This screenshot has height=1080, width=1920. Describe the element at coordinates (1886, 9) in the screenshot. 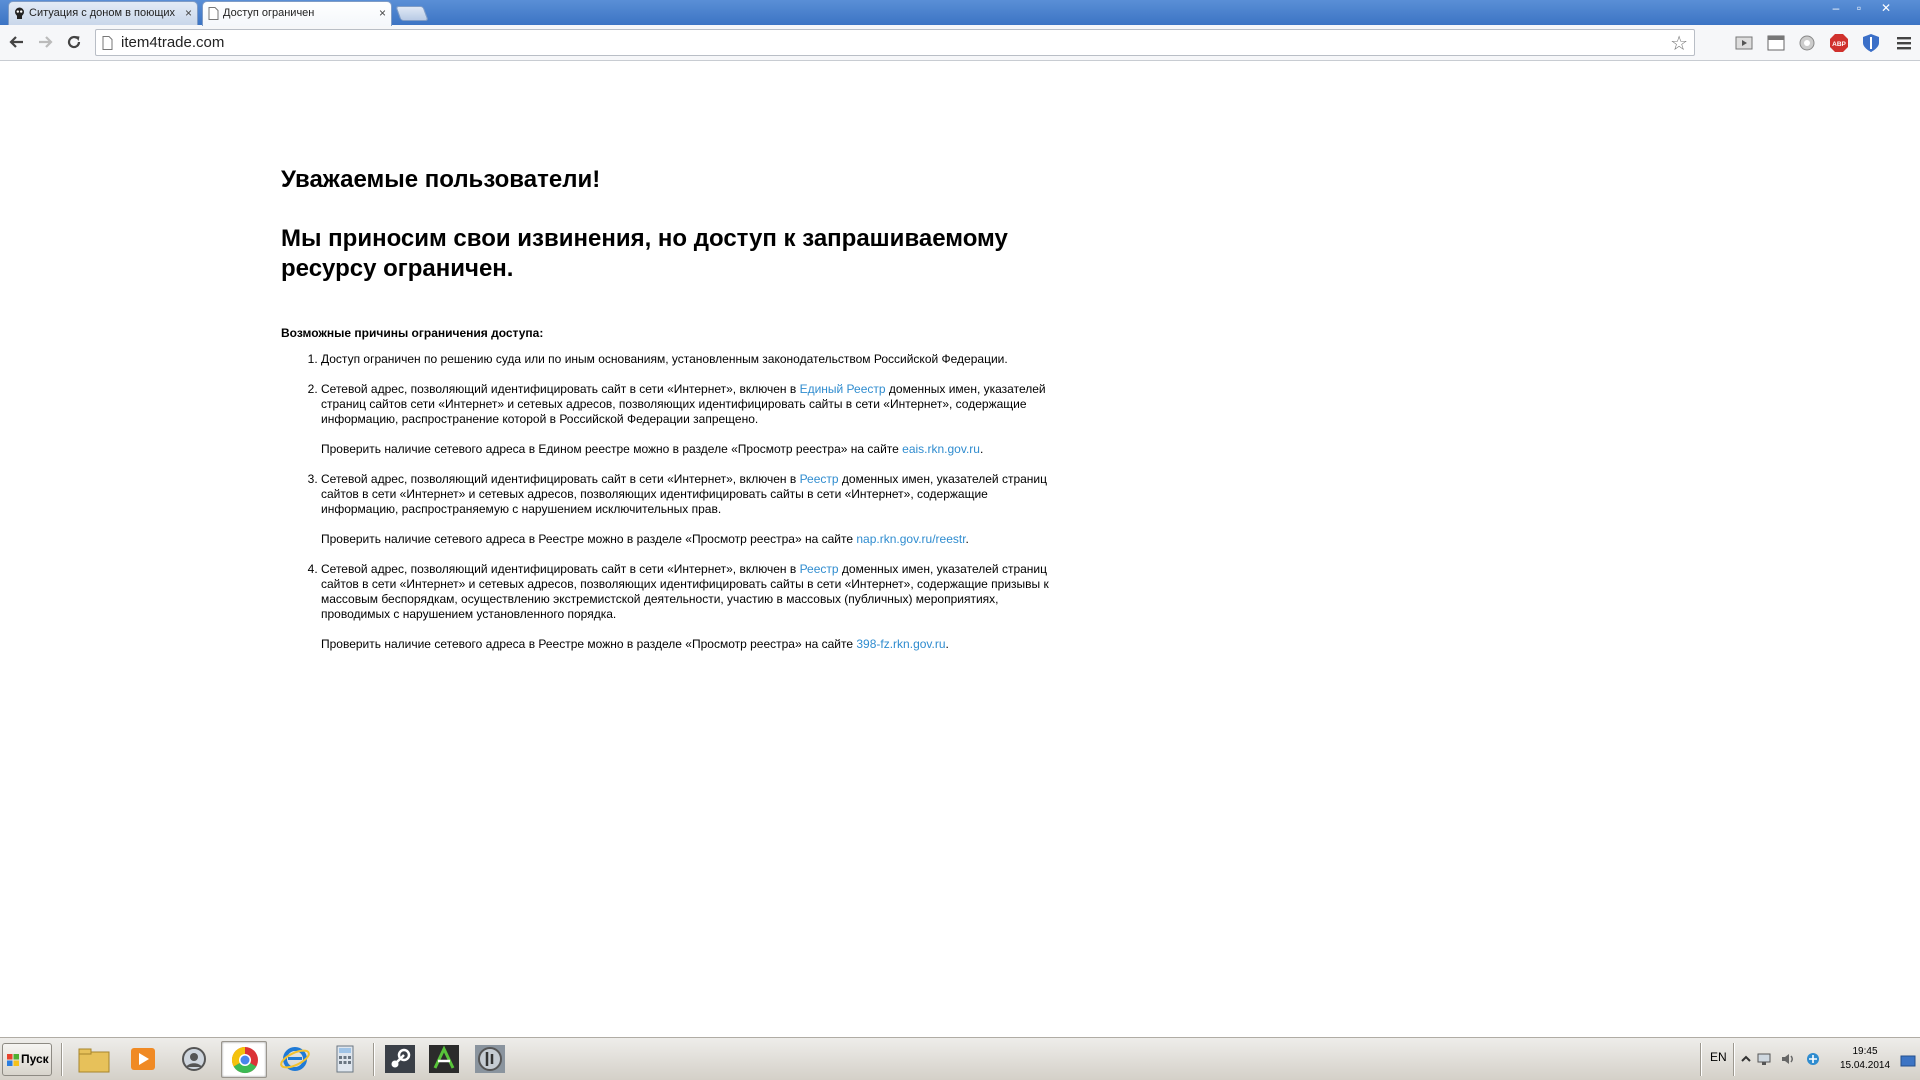

I see `close-window-button: ✕` at that location.